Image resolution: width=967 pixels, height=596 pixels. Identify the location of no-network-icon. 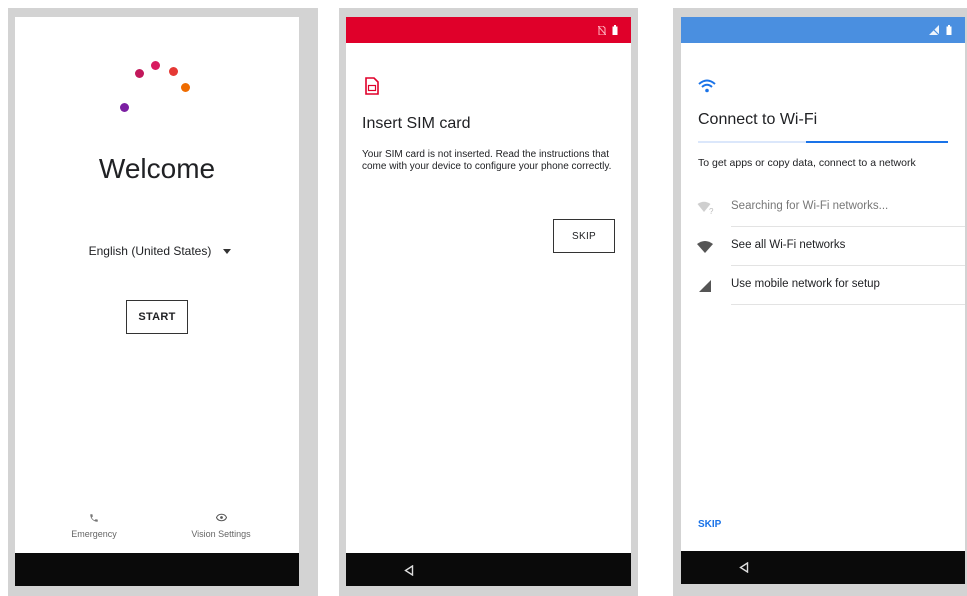
(934, 30).